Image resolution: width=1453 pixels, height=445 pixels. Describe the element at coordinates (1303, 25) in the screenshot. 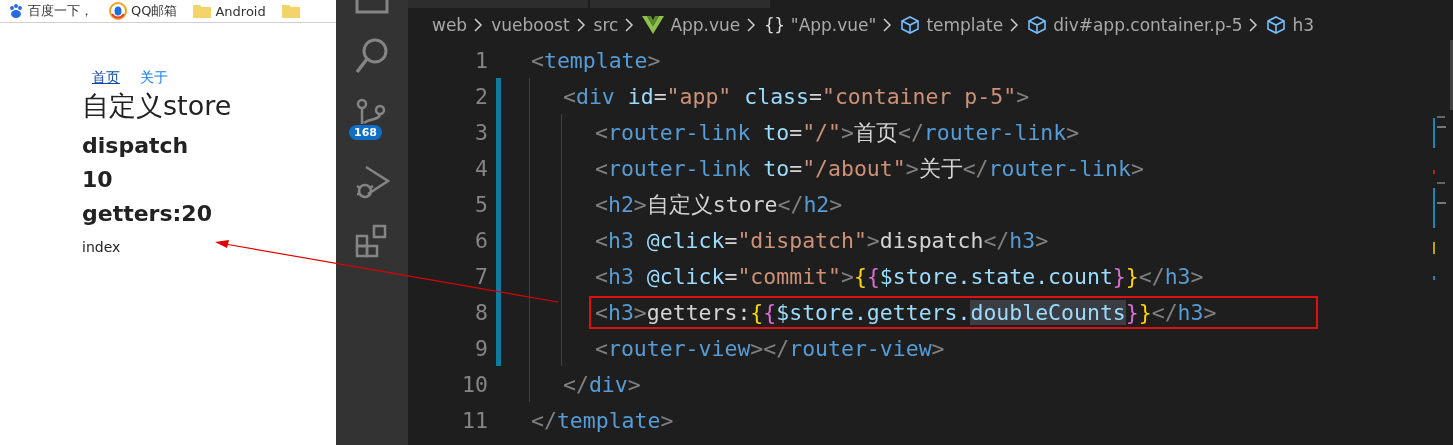

I see `breadcrumb-item: h3` at that location.